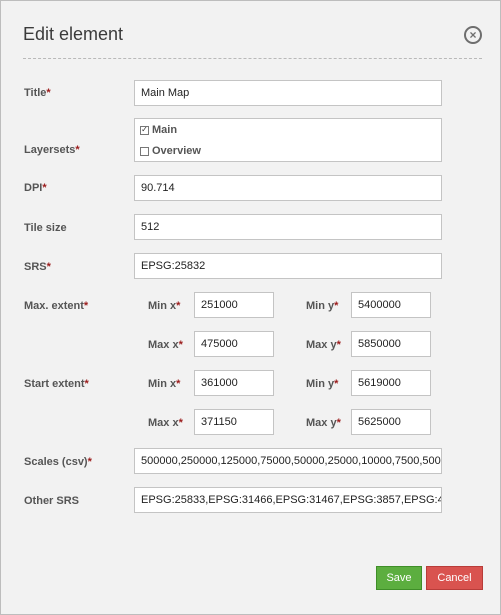  I want to click on other-srs-label: Other SRS, so click(52, 501).